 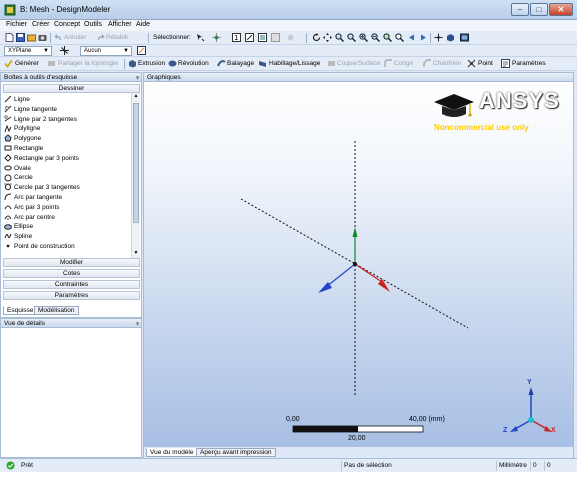 I want to click on sketch-dropdown: Aucun ▼, so click(x=106, y=51).